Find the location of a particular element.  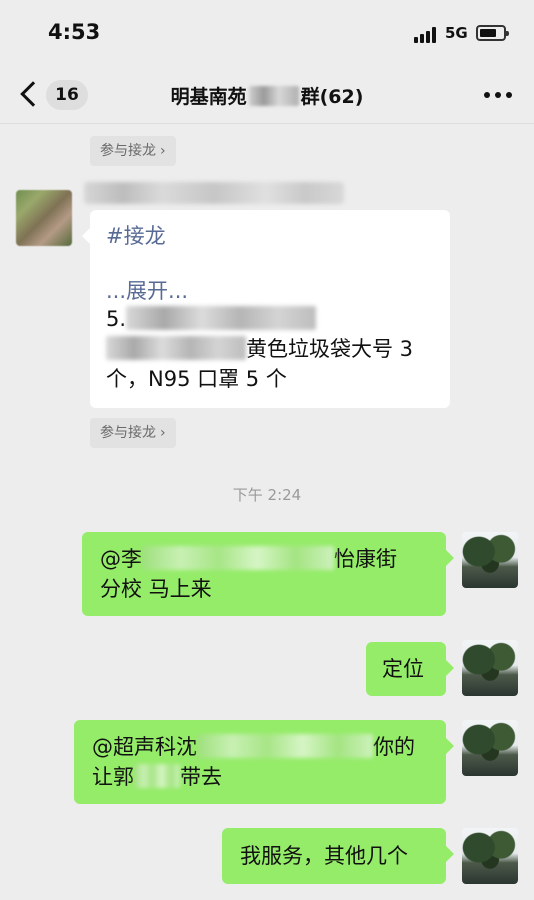

message-text: 带去 is located at coordinates (201, 777).